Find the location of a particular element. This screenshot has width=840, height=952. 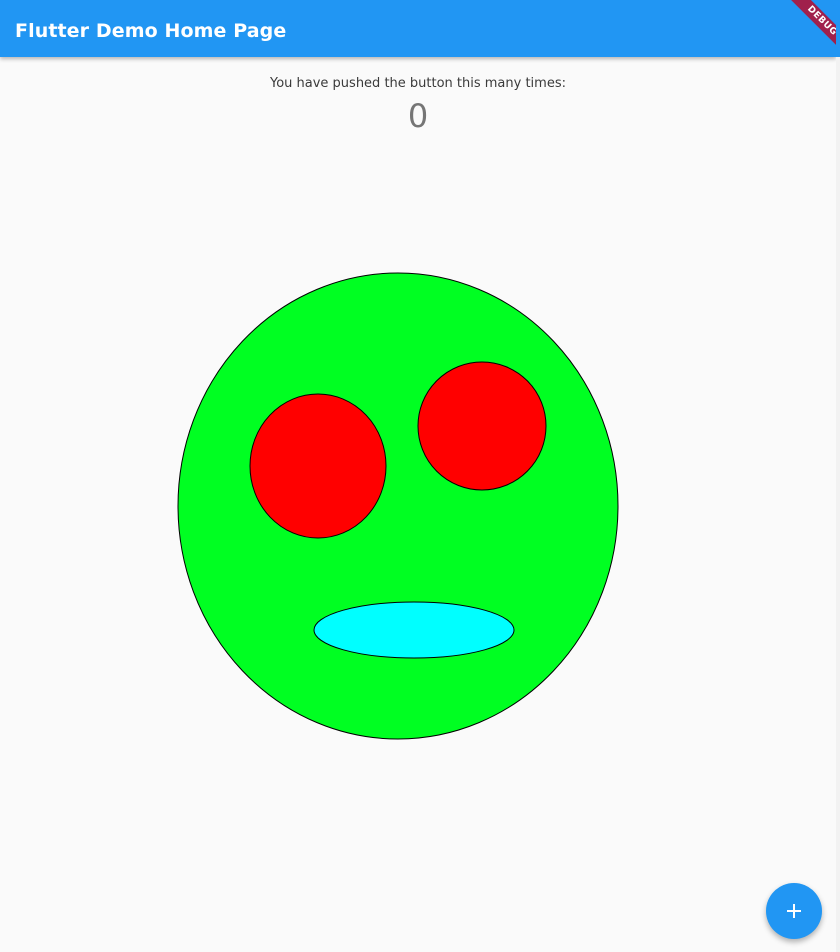

plus-icon is located at coordinates (794, 911).